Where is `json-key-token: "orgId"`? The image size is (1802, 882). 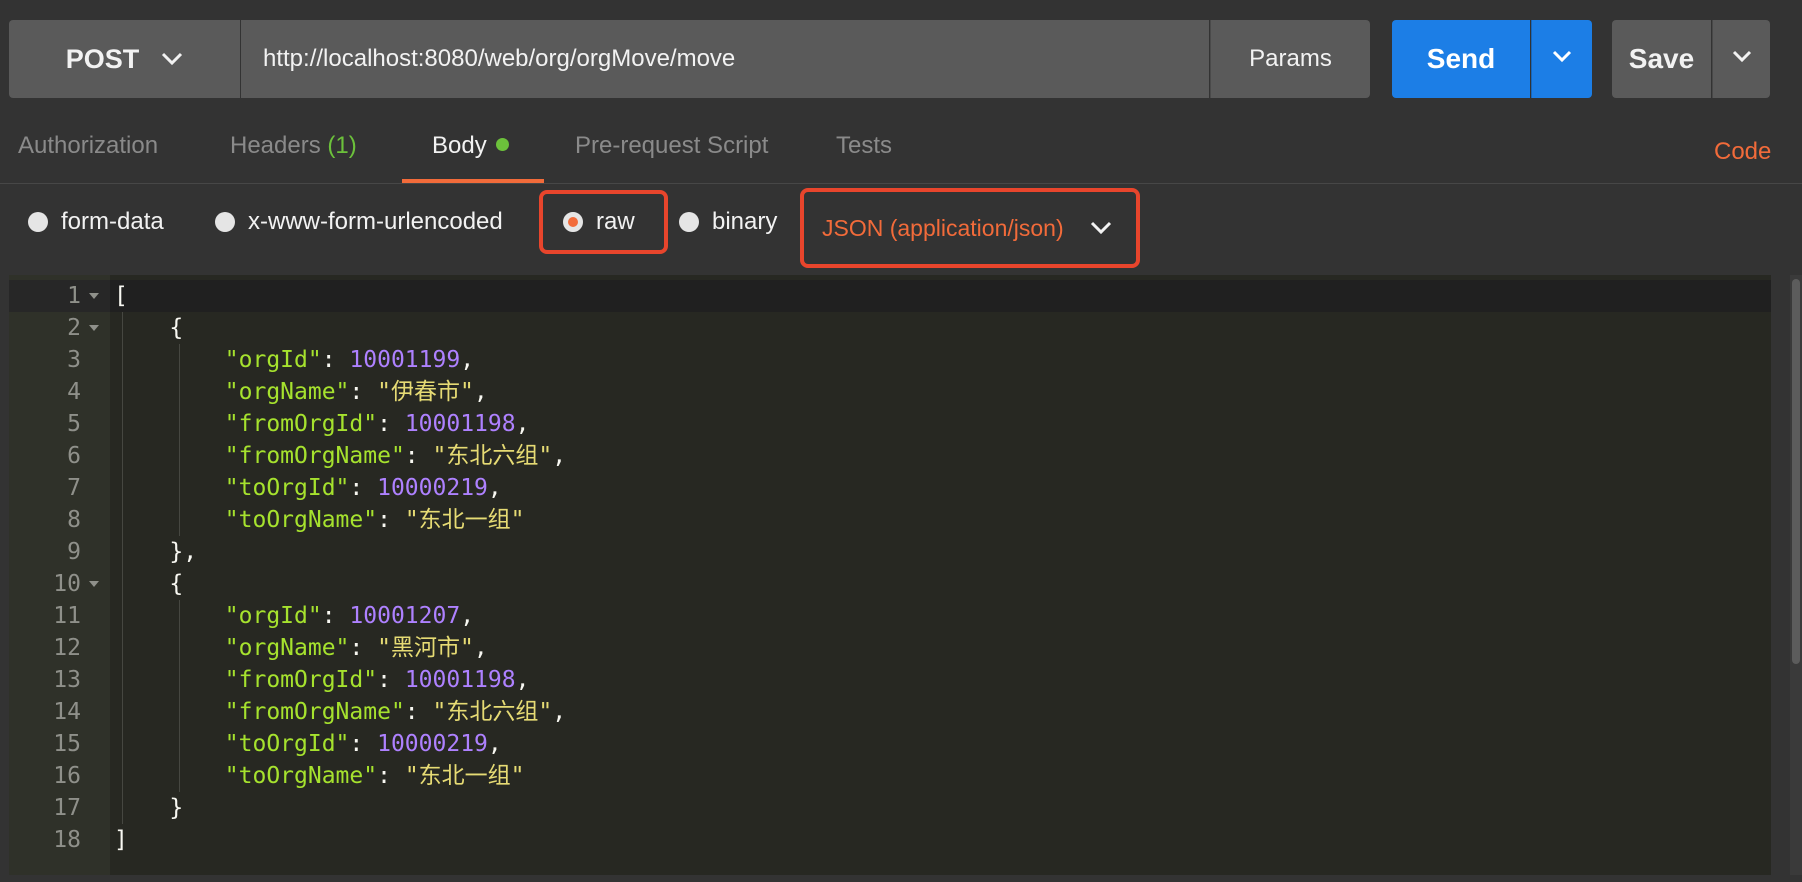
json-key-token: "orgId" is located at coordinates (273, 360).